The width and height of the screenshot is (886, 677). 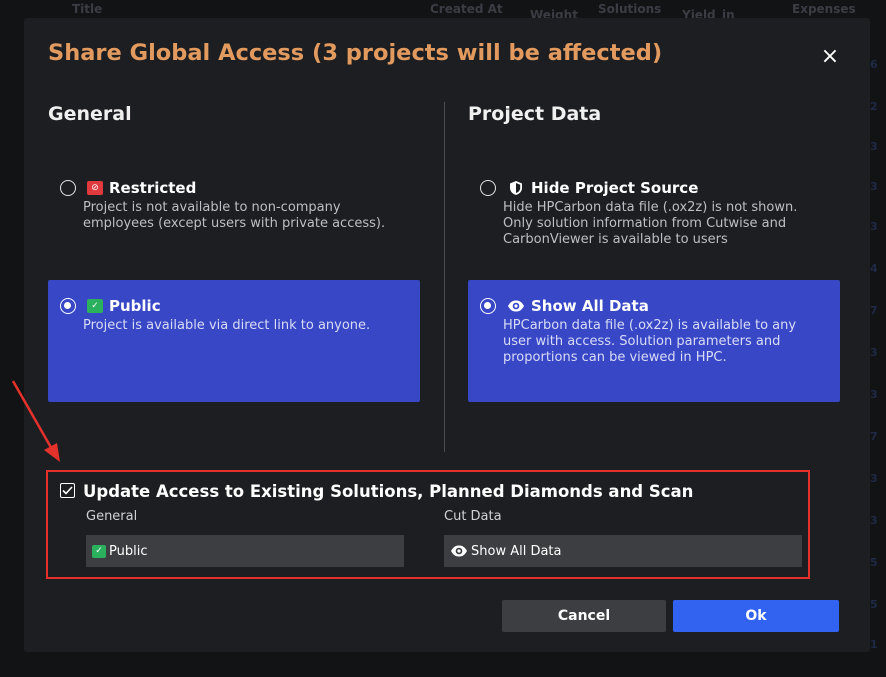 I want to click on general-field-label: General, so click(x=112, y=516).